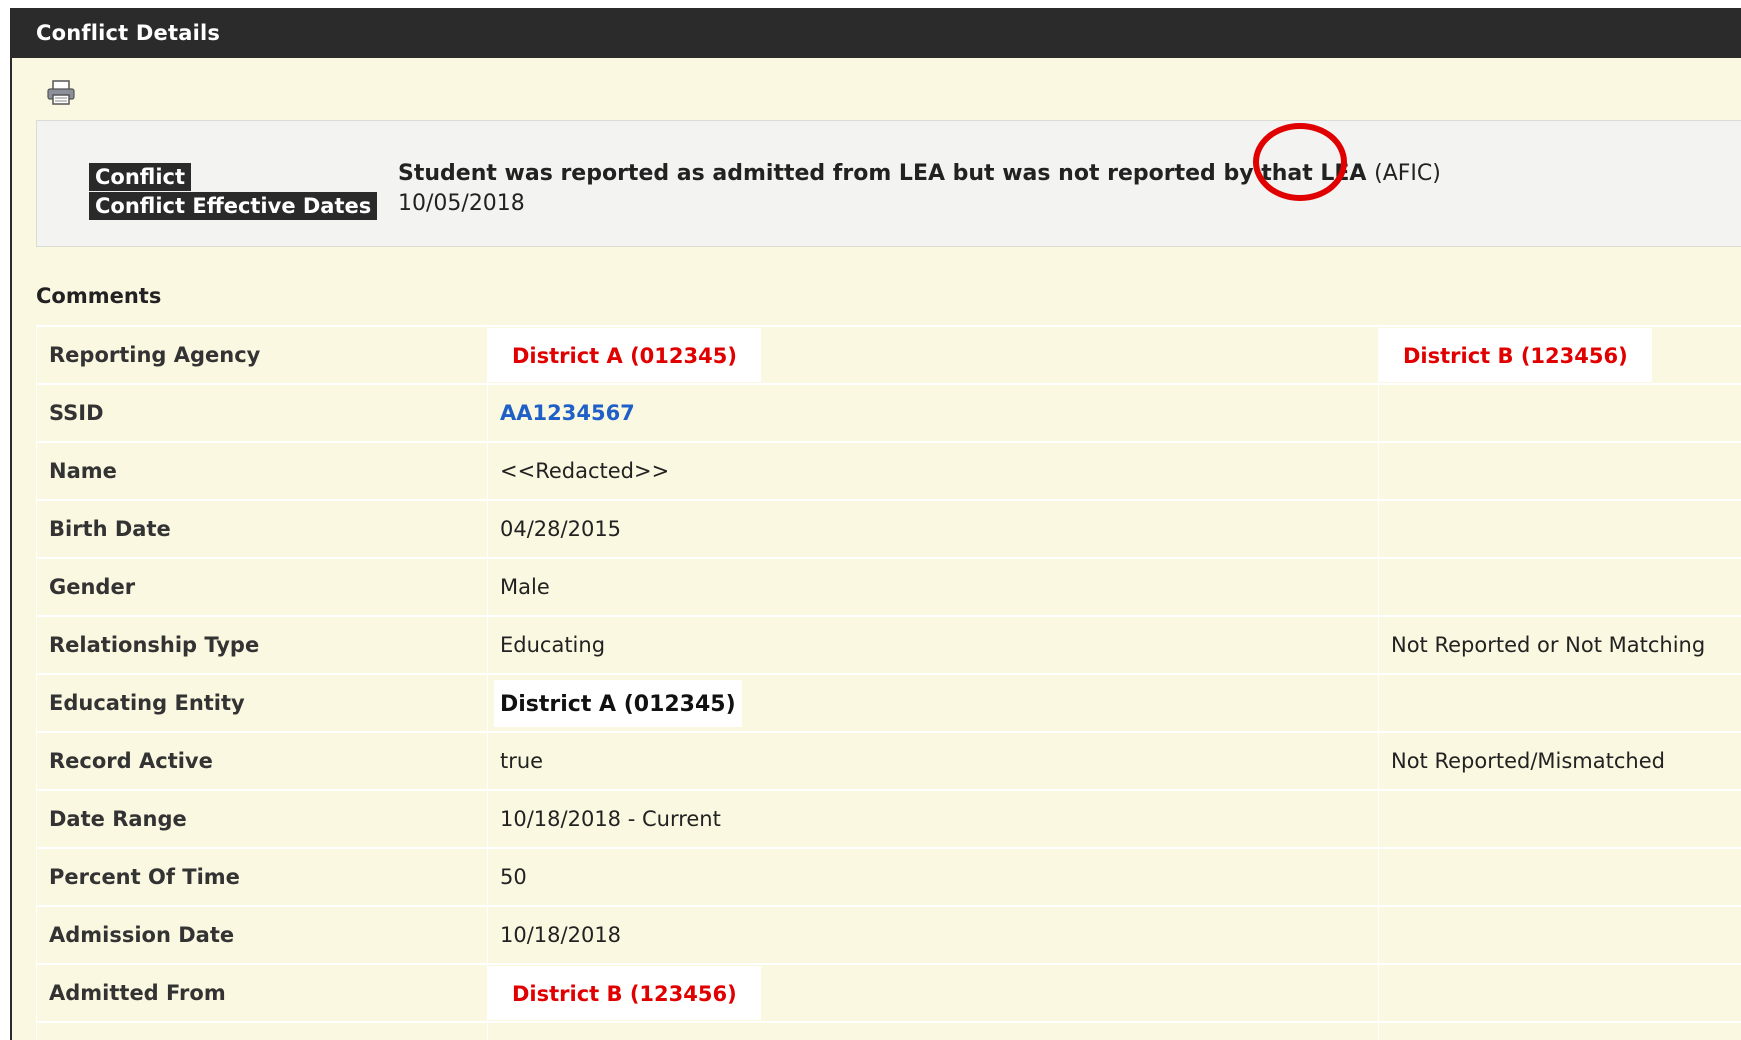 This screenshot has width=1741, height=1040. What do you see at coordinates (933, 471) in the screenshot?
I see `row-value: <<Redacted>>` at bounding box center [933, 471].